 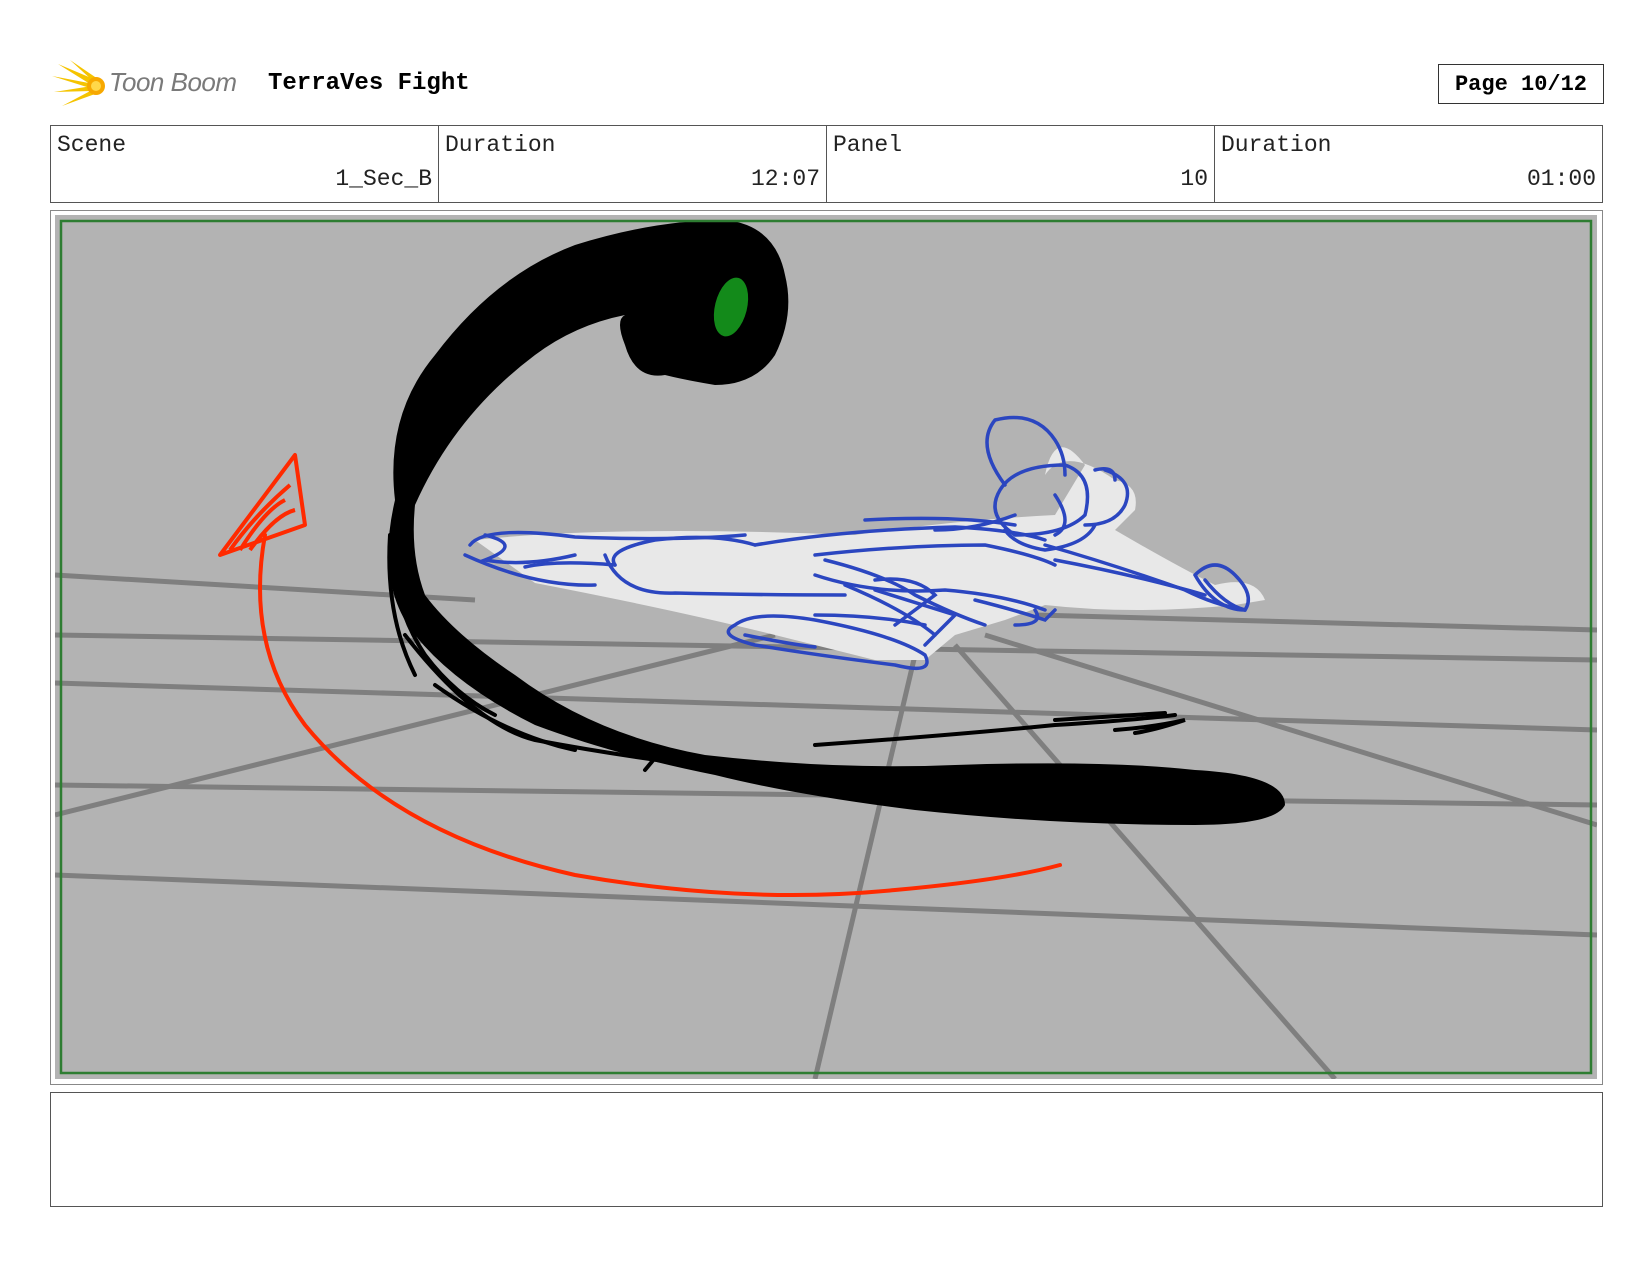 I want to click on document-title: TerraVes Fight, so click(x=369, y=83).